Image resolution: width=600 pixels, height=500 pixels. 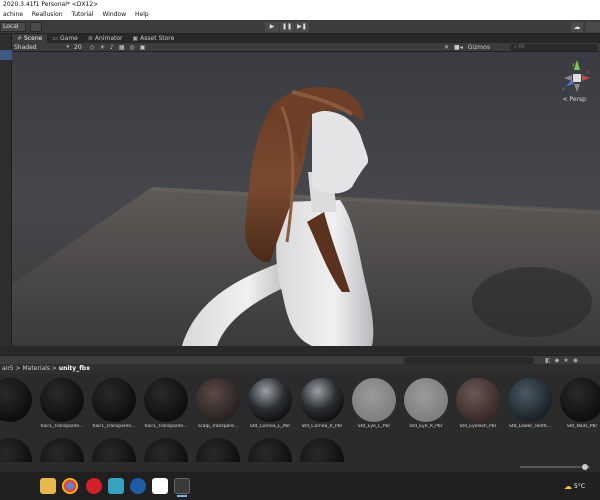 I want to click on thumbnail-size-slider, so click(x=555, y=467).